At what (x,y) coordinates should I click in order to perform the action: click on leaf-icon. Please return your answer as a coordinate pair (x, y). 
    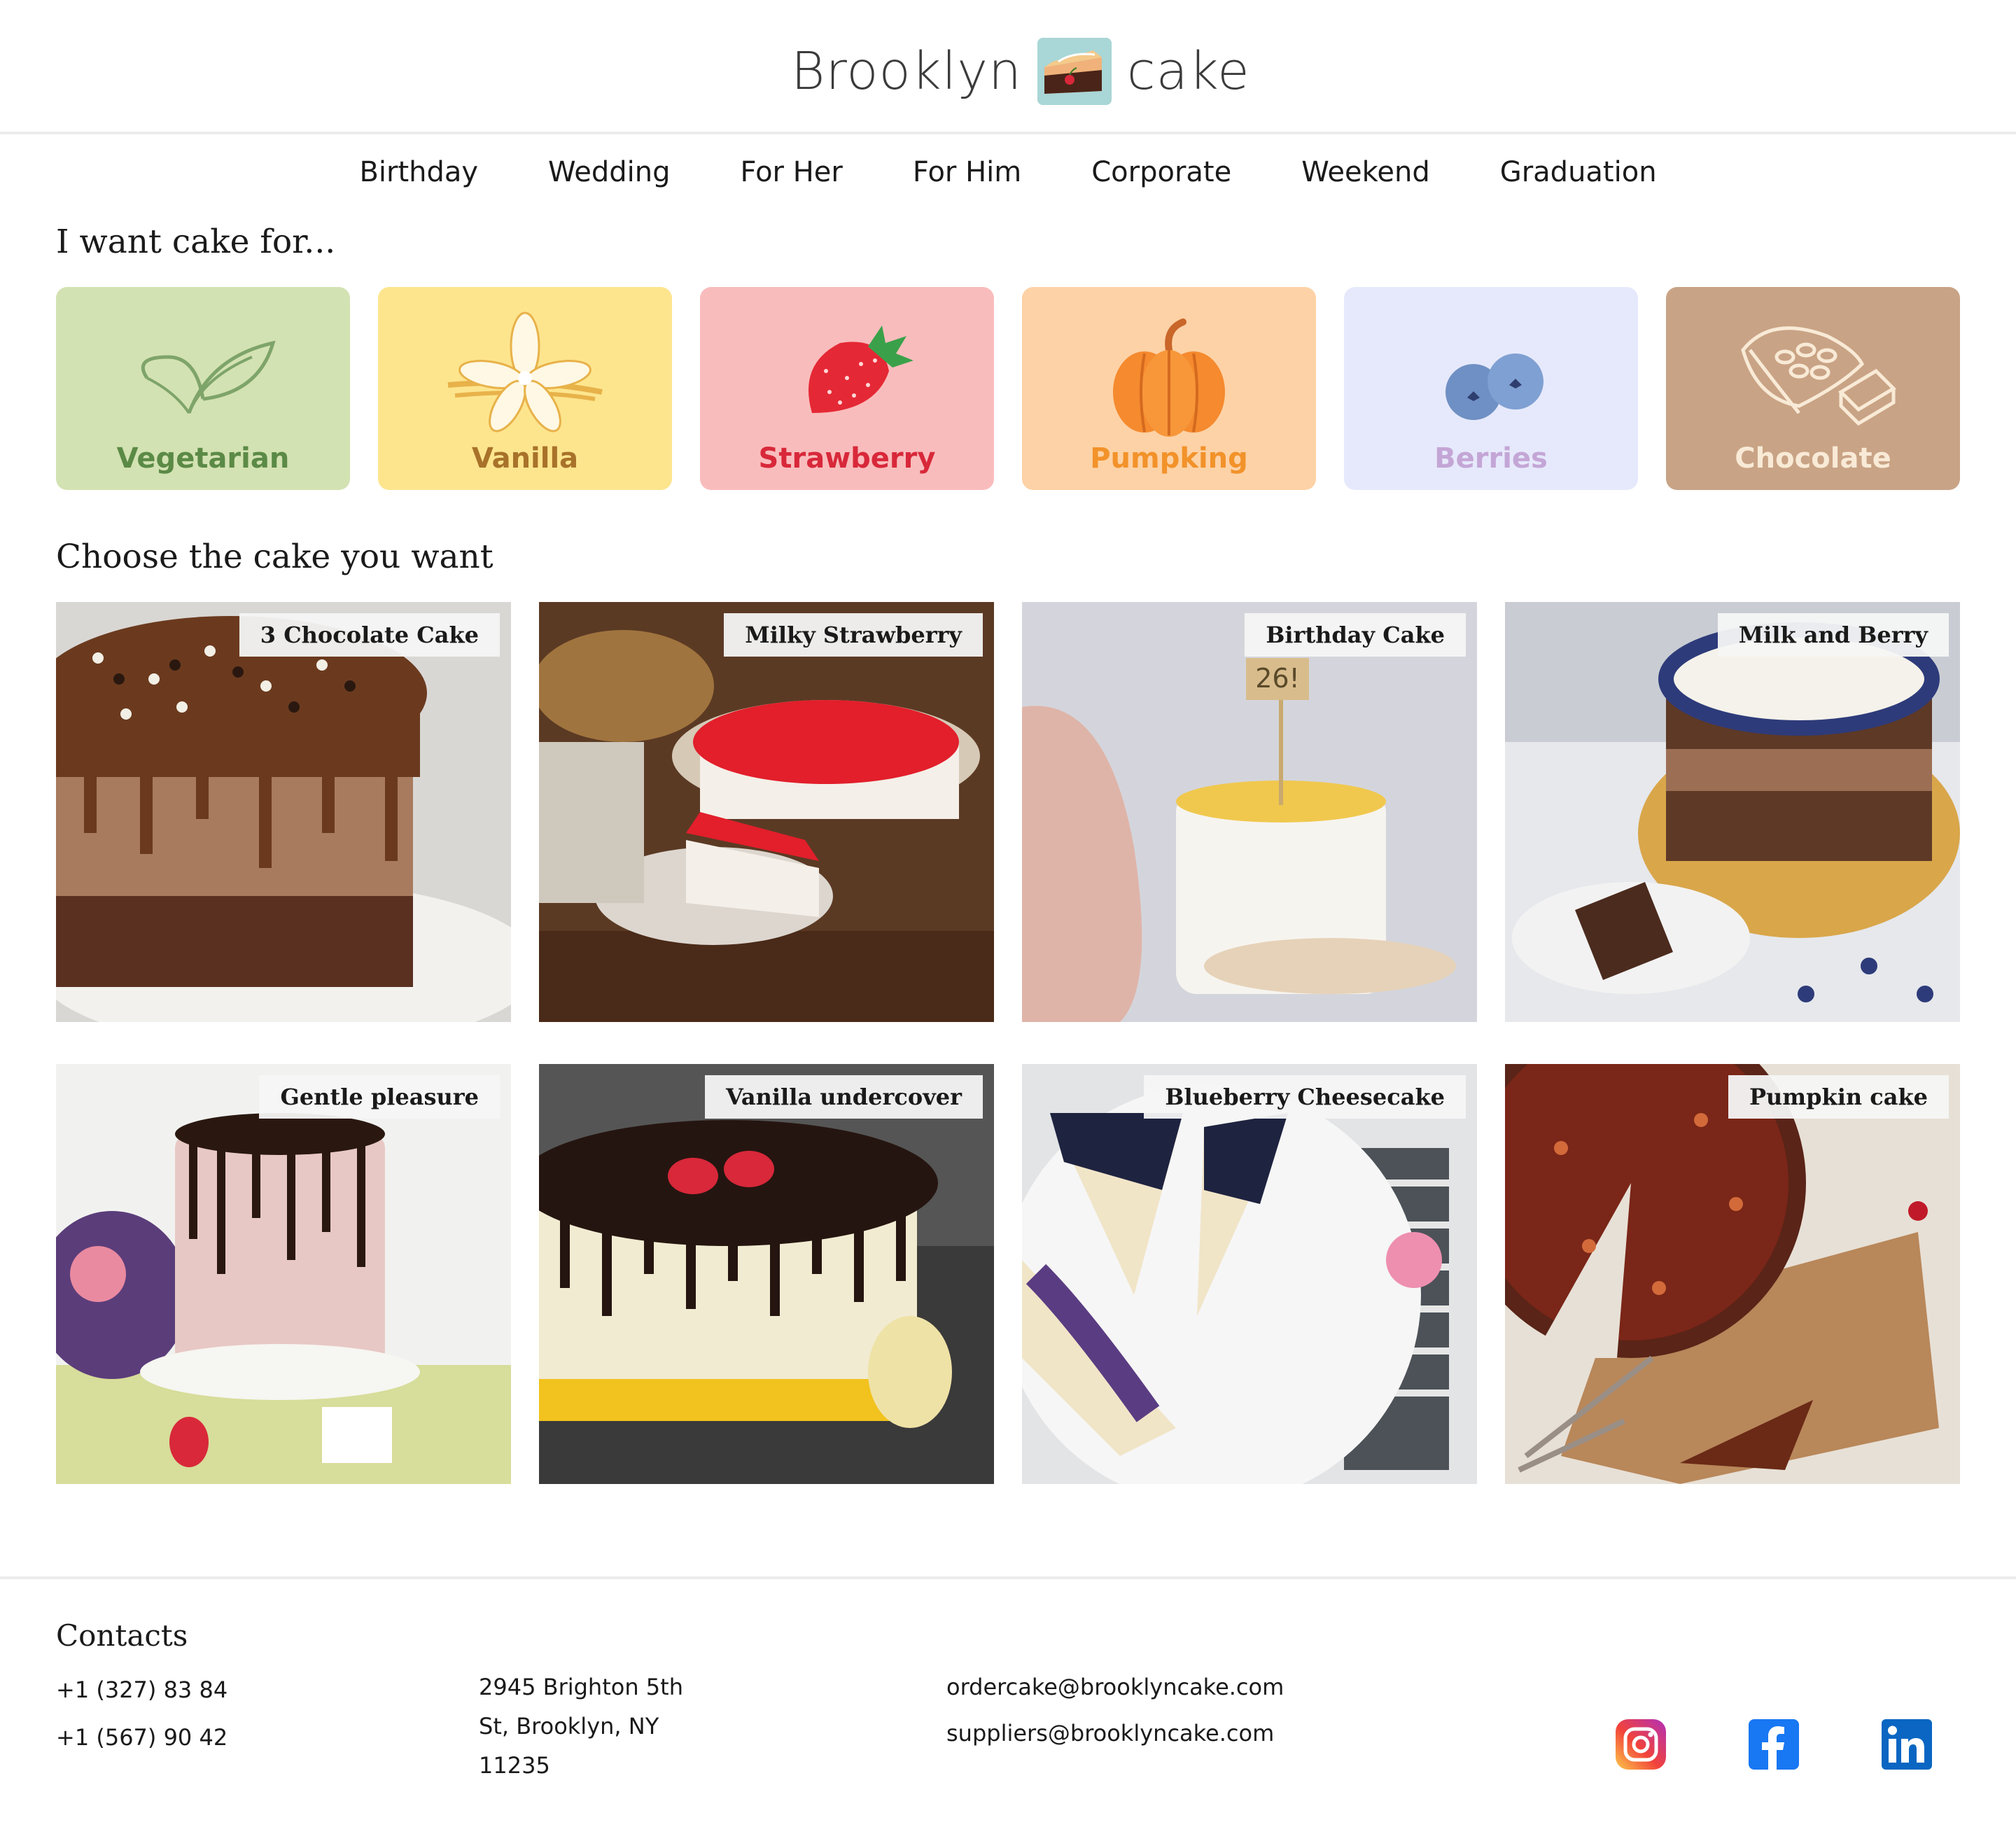
    Looking at the image, I should click on (208, 377).